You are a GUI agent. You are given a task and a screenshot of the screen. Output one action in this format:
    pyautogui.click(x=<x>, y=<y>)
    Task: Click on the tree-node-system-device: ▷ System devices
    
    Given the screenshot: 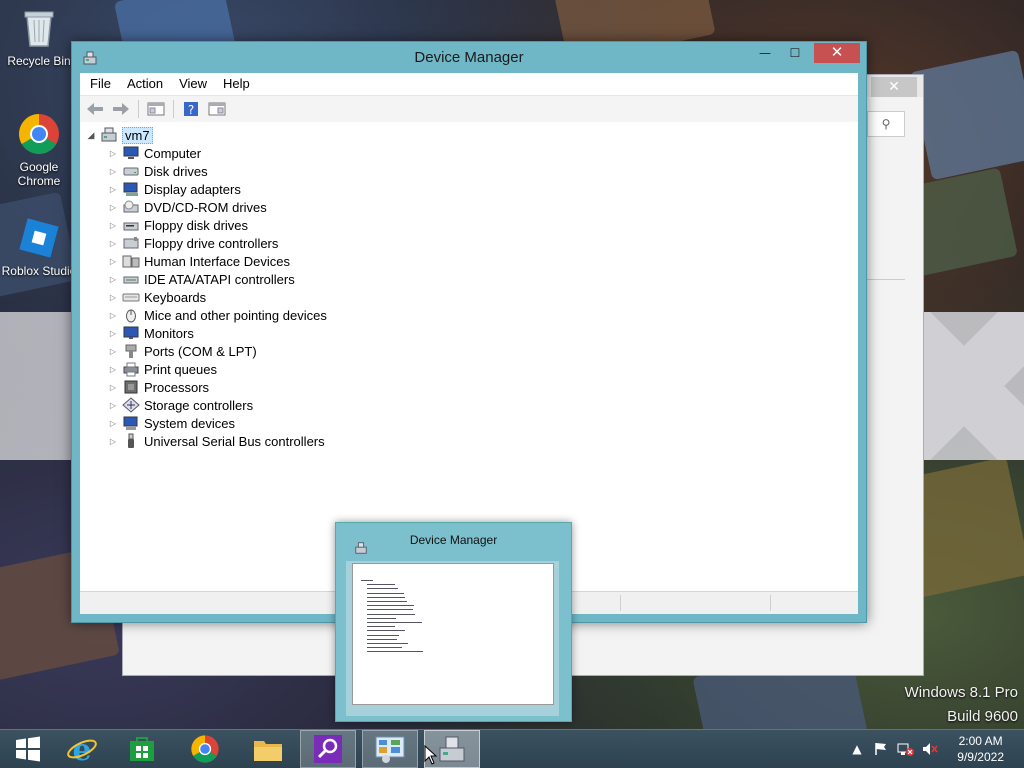 What is the action you would take?
    pyautogui.click(x=171, y=423)
    